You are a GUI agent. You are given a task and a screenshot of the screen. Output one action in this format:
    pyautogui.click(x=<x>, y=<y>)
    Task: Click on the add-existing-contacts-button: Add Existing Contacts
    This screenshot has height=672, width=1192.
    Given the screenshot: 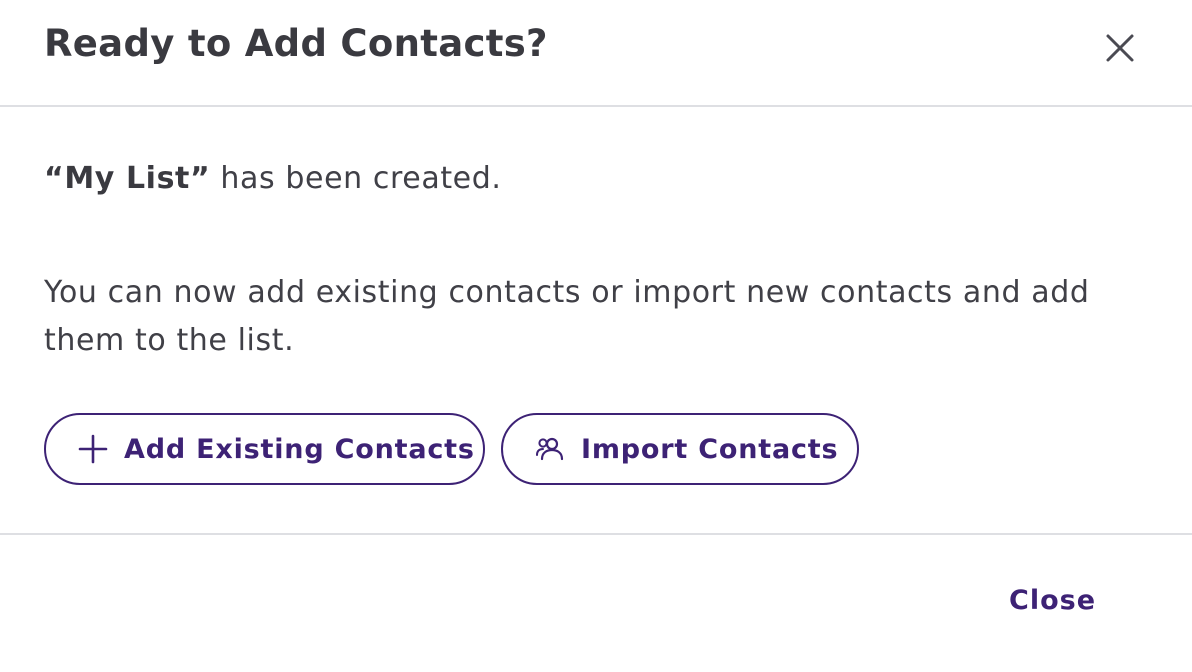 What is the action you would take?
    pyautogui.click(x=264, y=449)
    